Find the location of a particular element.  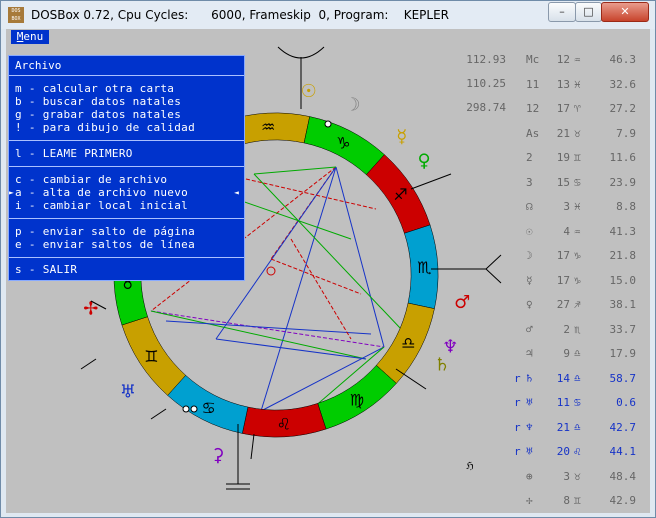

menu-item-salto-pagina: p - enviar salto de página is located at coordinates (105, 231).